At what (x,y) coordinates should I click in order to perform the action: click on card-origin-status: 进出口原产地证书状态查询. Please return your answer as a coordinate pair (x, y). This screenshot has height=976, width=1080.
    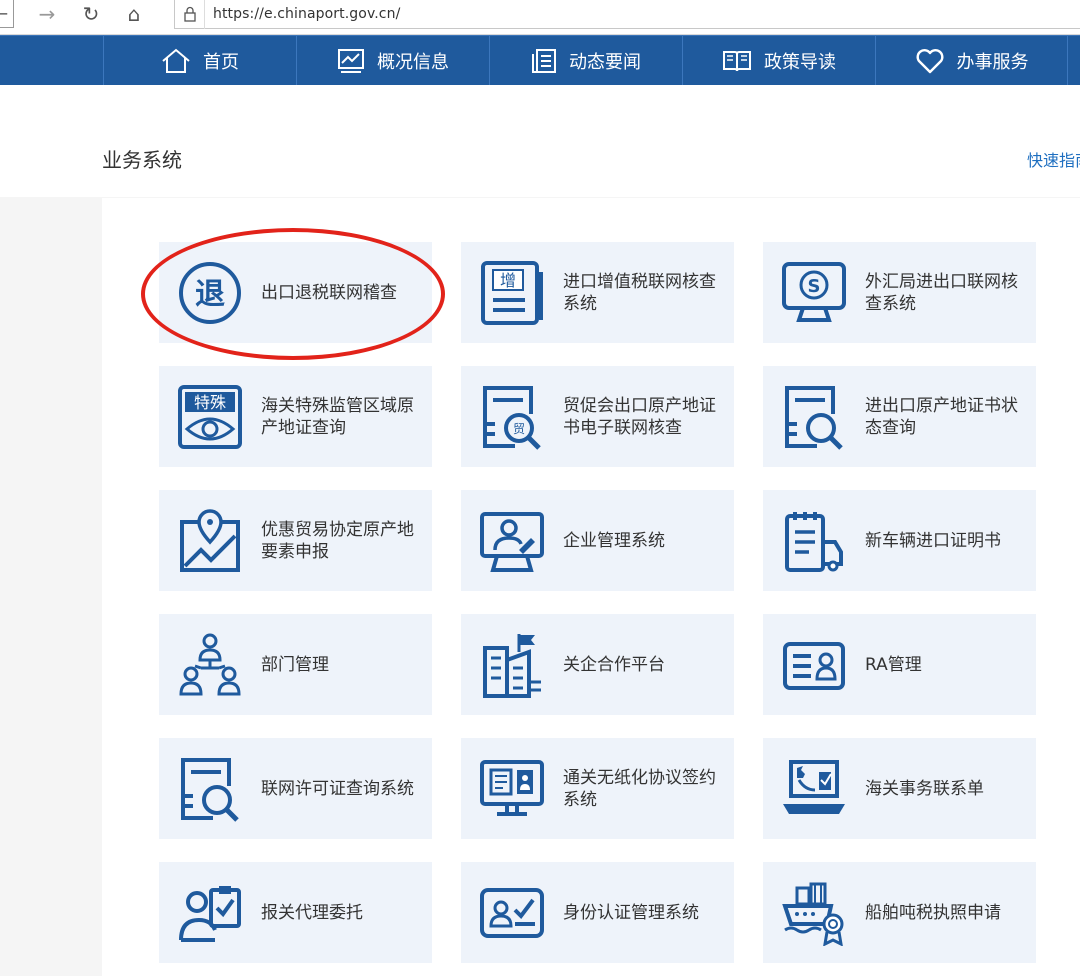
    Looking at the image, I should click on (899, 416).